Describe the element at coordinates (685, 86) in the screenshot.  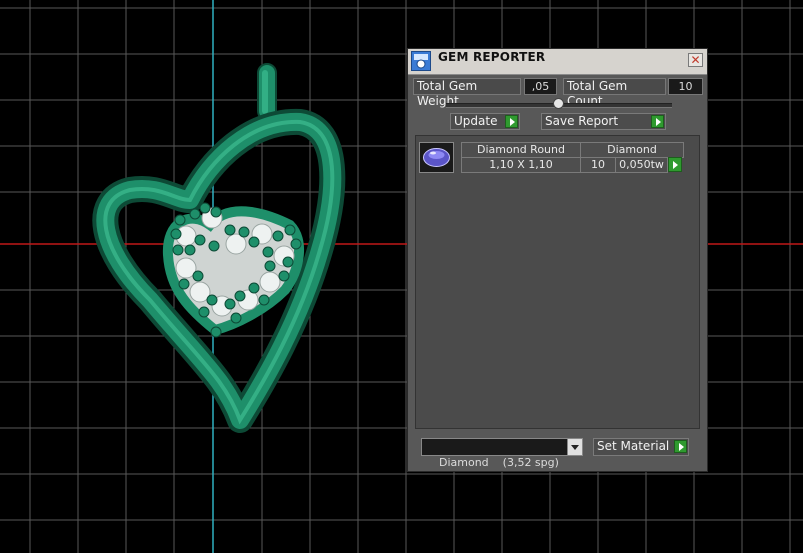
I see `total-gem-count-value: 10` at that location.